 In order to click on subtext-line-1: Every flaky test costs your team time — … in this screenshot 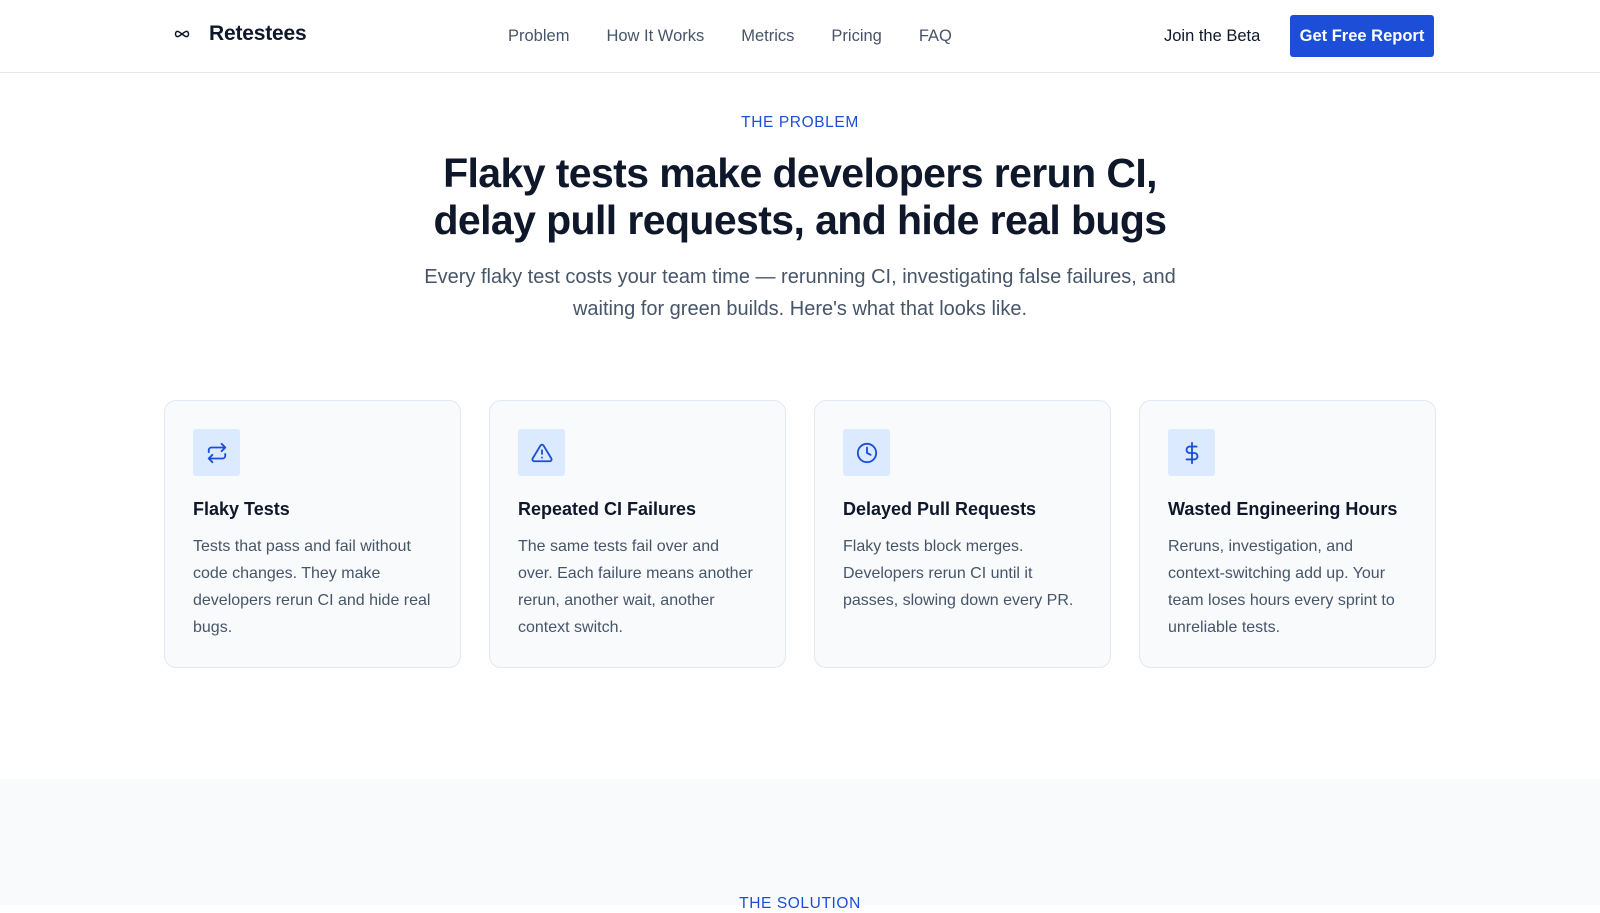, I will do `click(800, 277)`.